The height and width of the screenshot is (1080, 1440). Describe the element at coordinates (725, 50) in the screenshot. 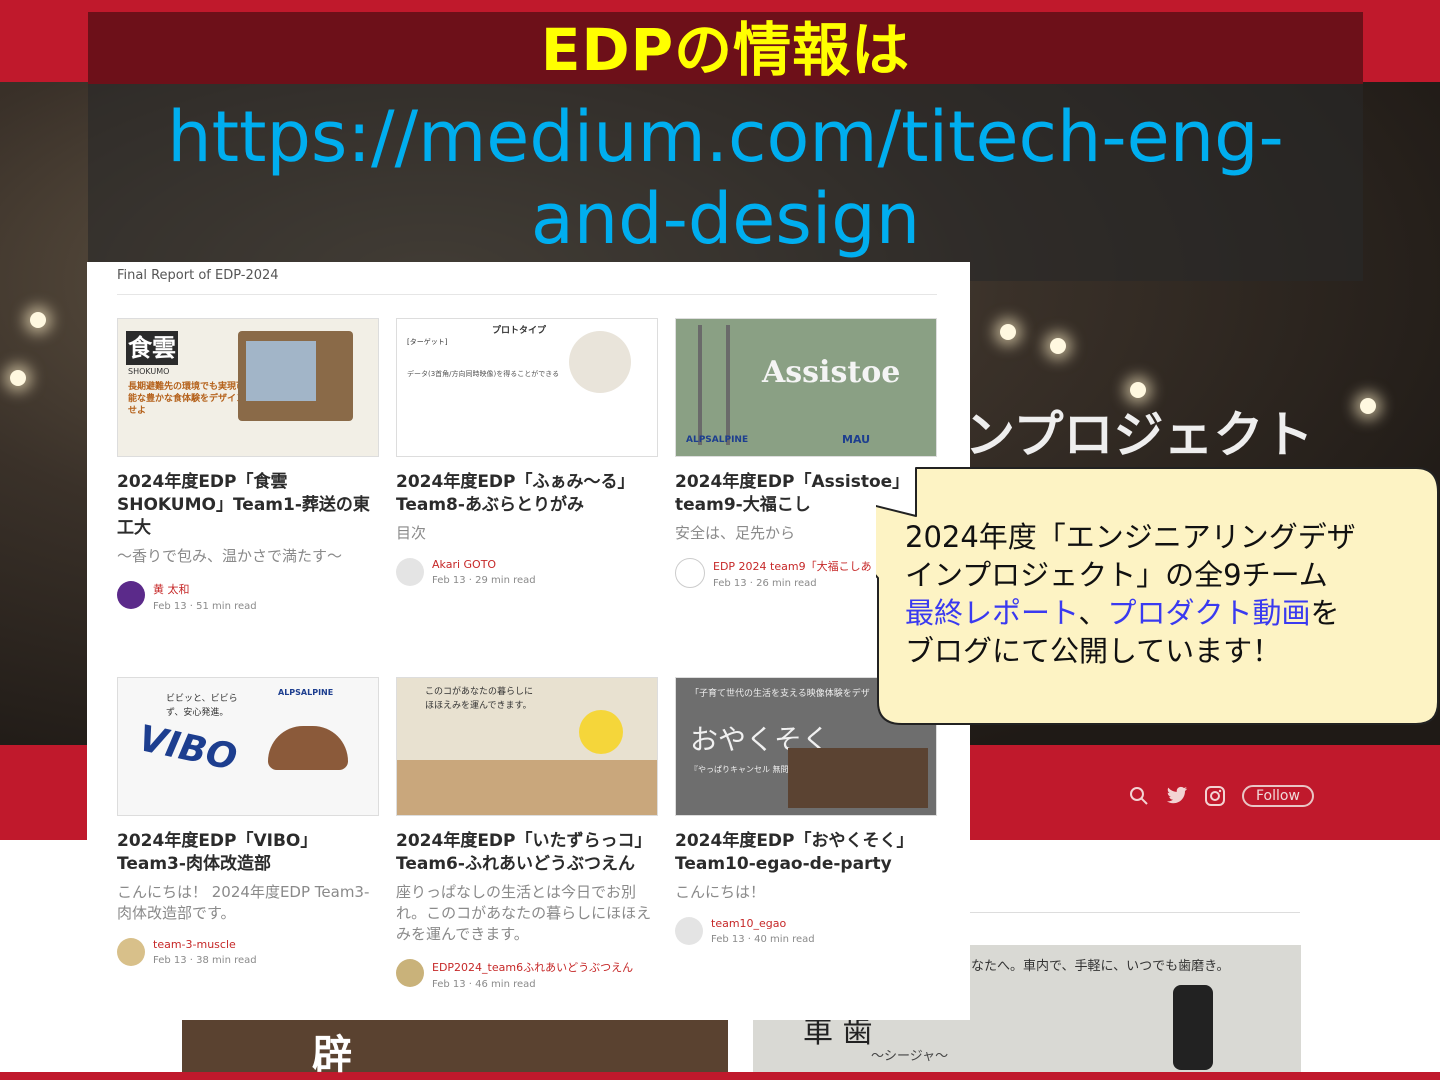

I see `slide-title: EDPの情報は` at that location.